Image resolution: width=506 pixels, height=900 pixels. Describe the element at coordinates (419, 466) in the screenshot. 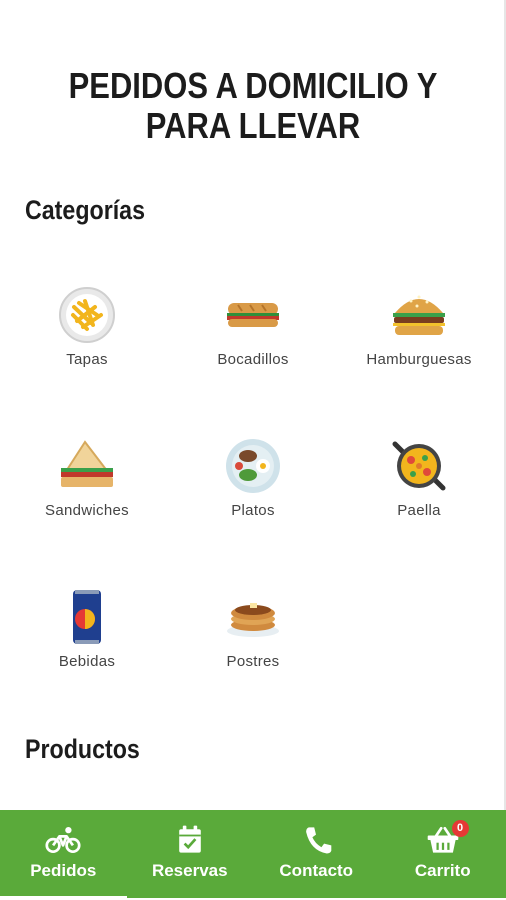

I see `paella-icon` at that location.